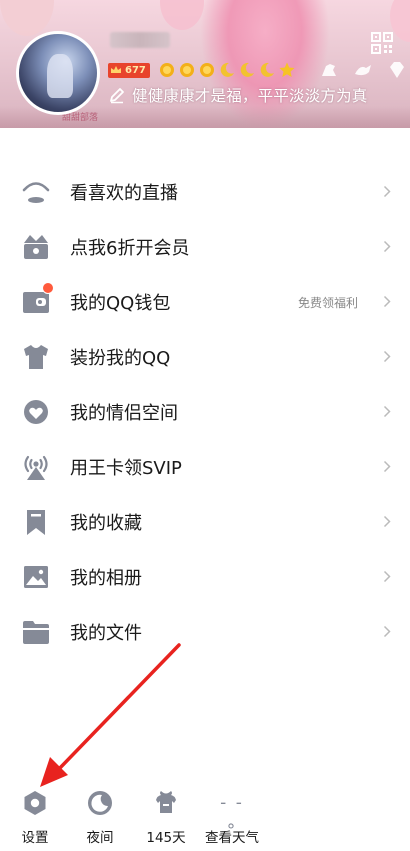  I want to click on edit-pencil-icon, so click(117, 96).